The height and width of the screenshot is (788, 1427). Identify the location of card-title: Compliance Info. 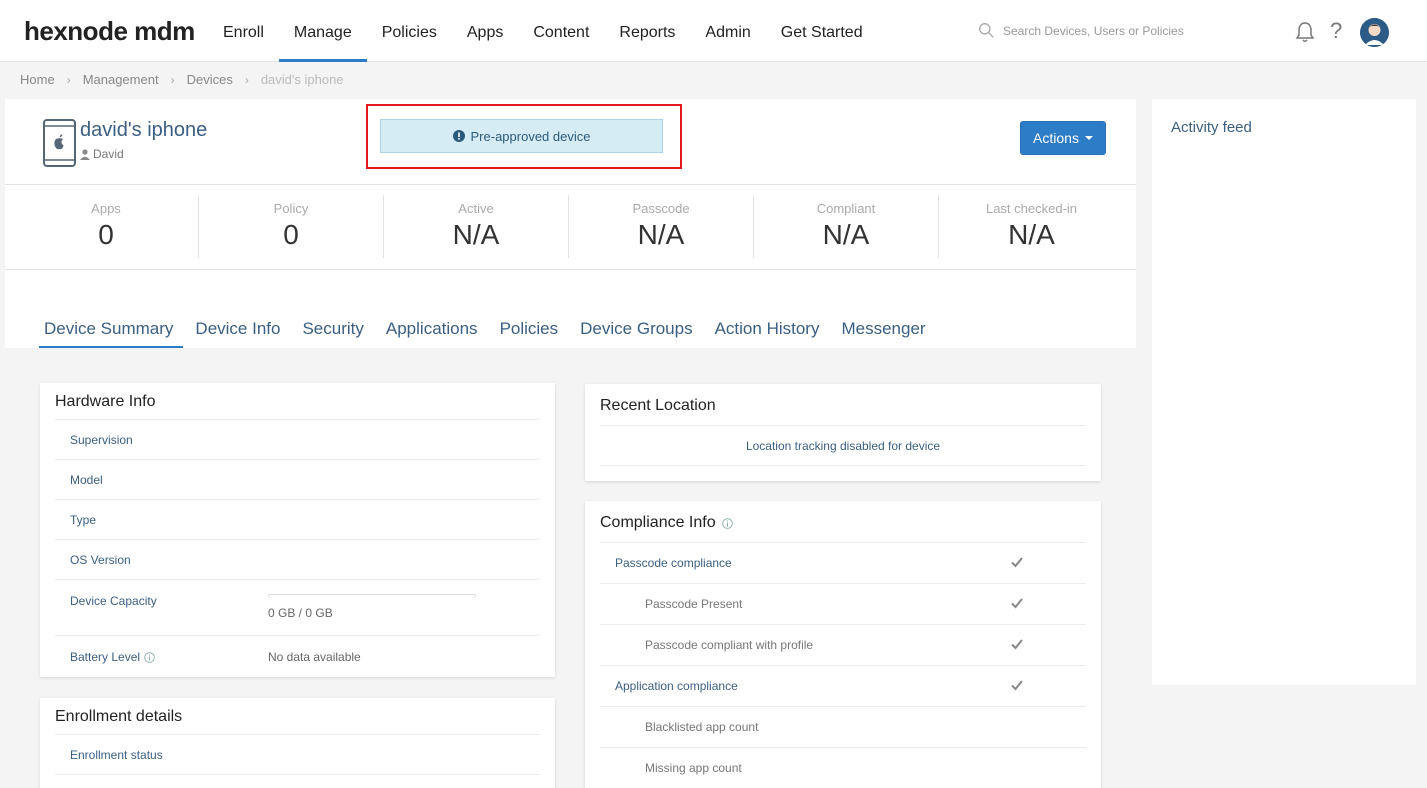
(843, 522).